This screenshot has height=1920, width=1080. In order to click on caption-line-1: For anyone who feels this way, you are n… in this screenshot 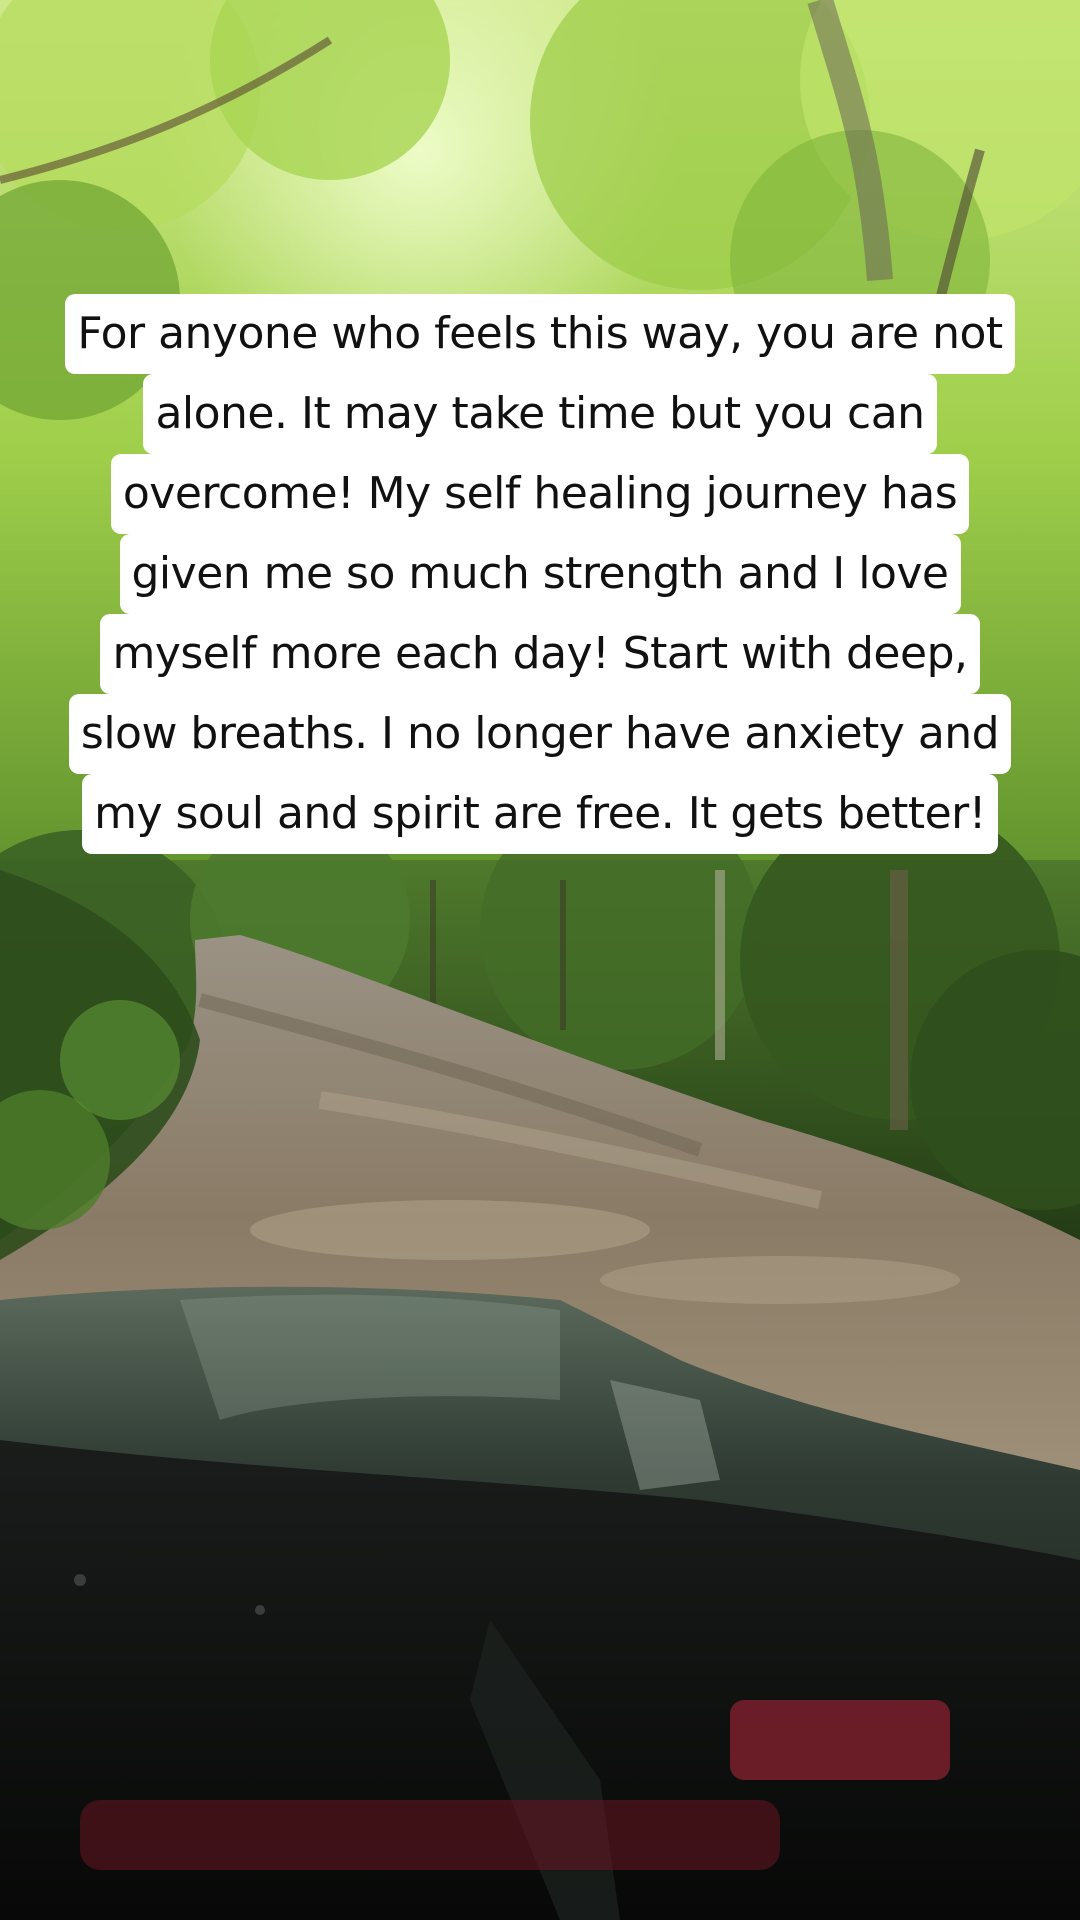, I will do `click(540, 334)`.